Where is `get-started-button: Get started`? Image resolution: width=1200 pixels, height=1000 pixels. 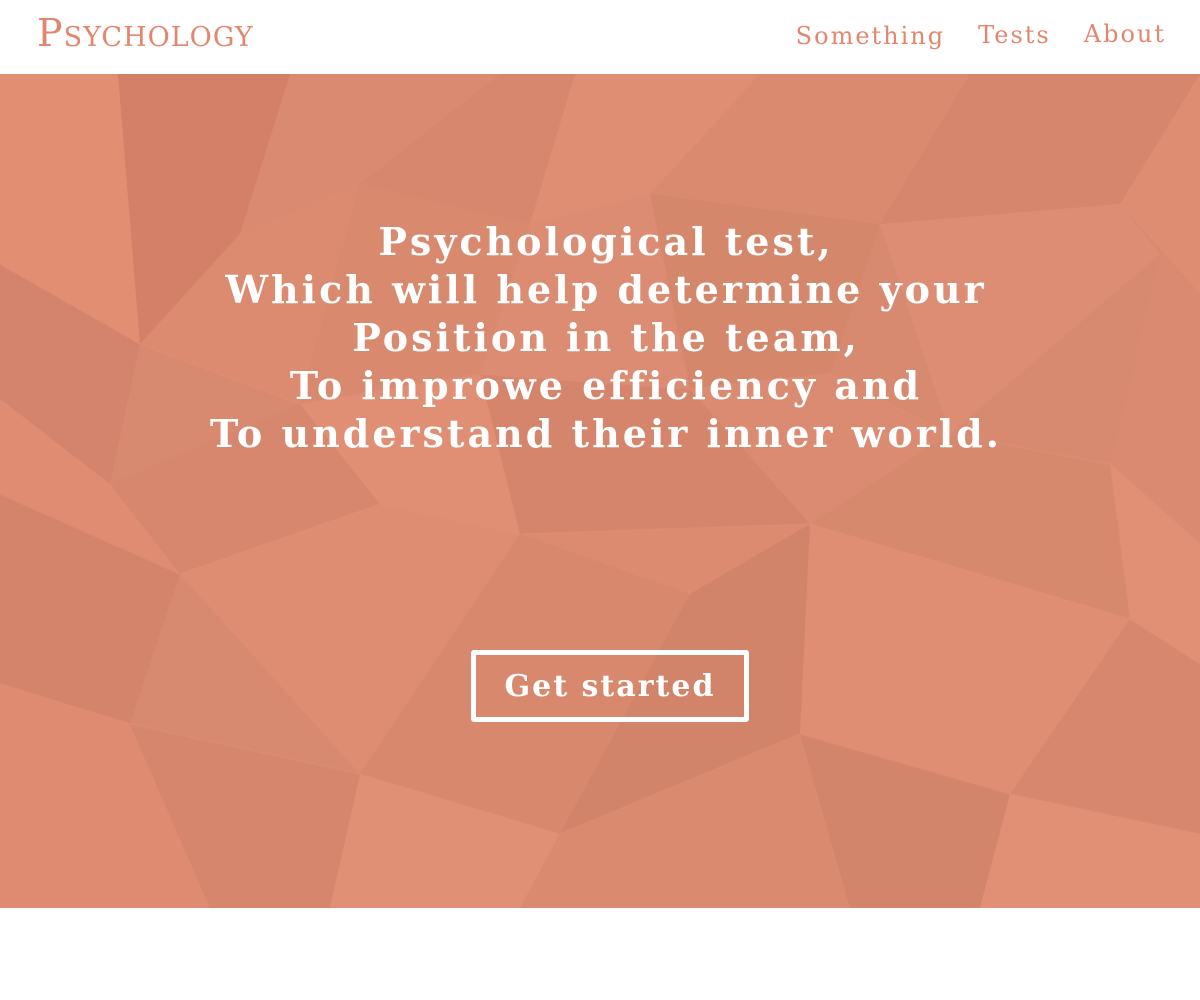
get-started-button: Get started is located at coordinates (610, 686).